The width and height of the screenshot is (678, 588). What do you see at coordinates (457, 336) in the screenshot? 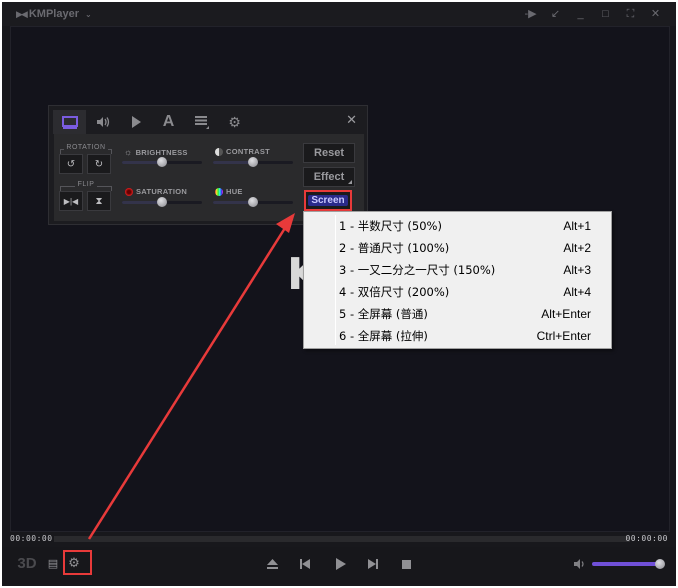
I see `menu-item-fullscreen-stretch: 6 - 全屏幕 (拉伸) Ctrl+Enter` at bounding box center [457, 336].